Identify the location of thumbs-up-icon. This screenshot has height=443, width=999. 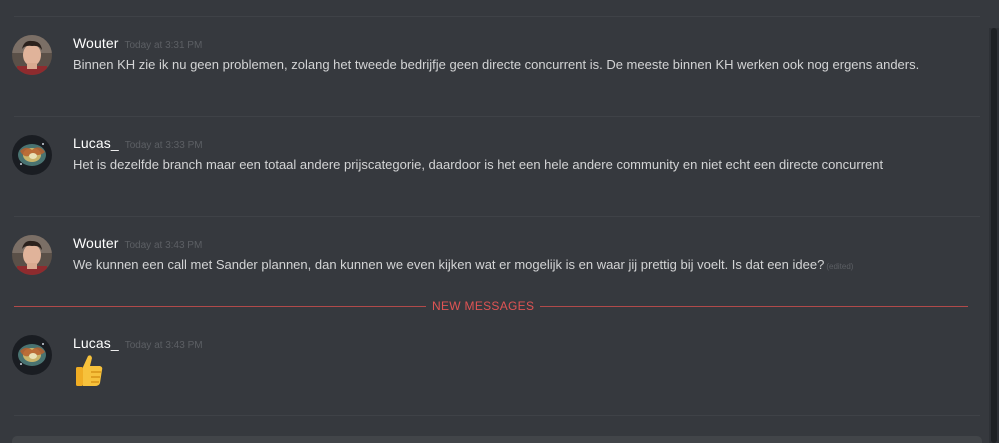
(89, 370).